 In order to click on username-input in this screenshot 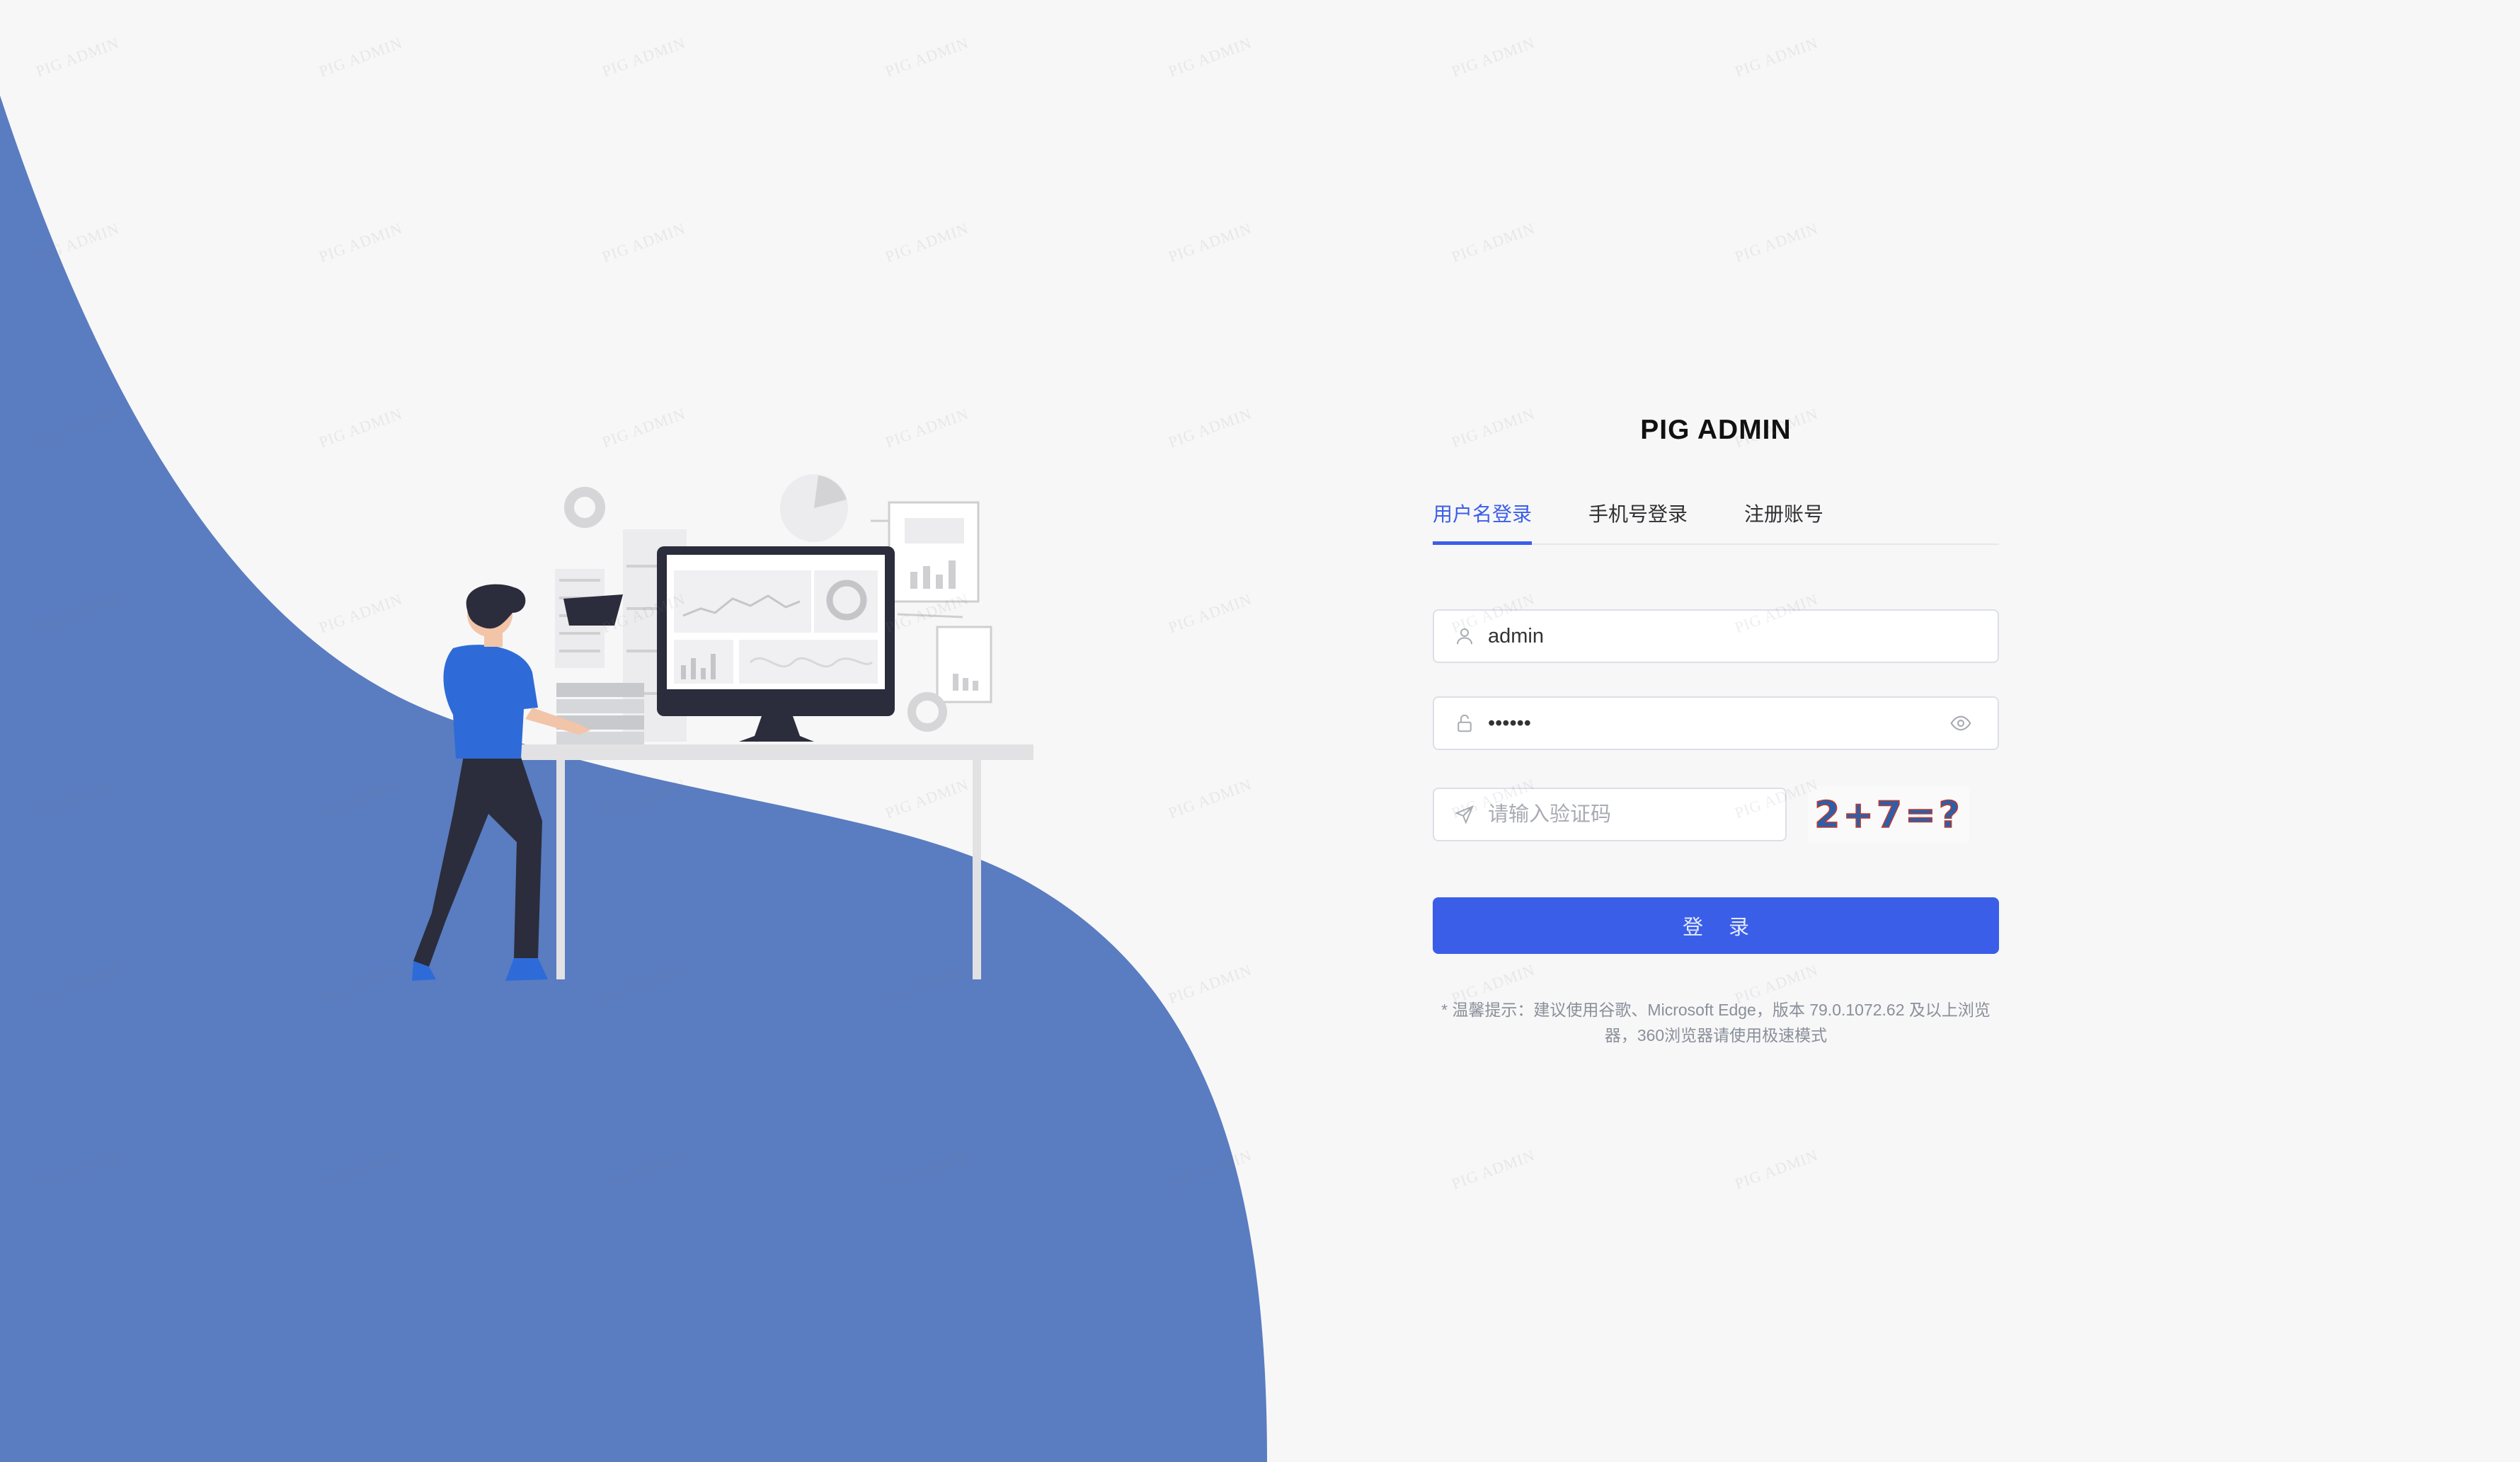, I will do `click(1742, 636)`.